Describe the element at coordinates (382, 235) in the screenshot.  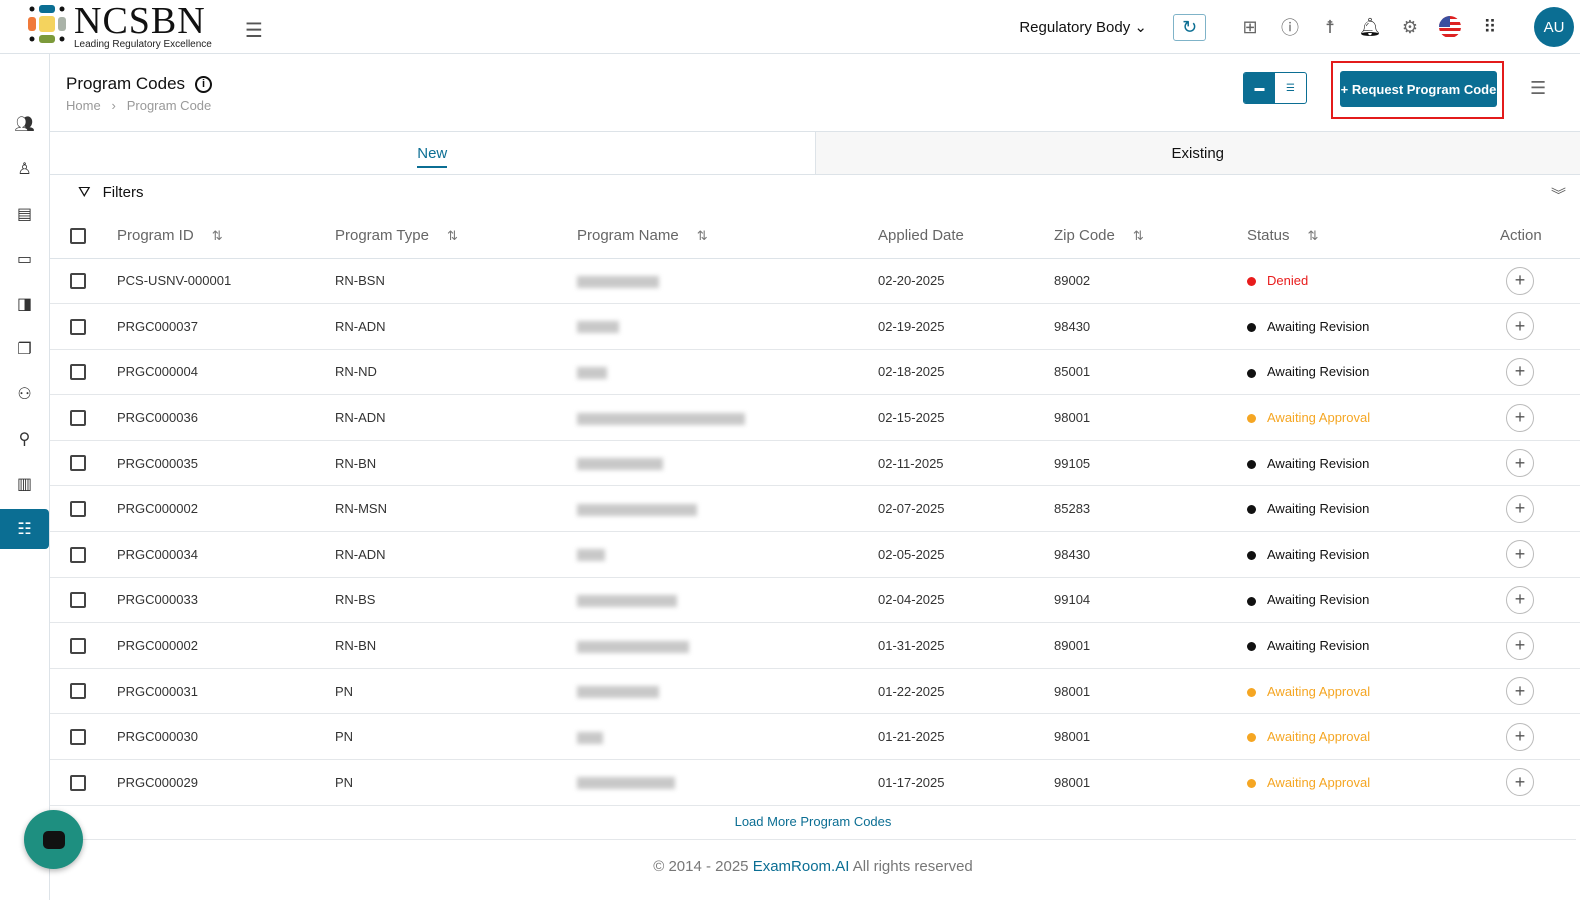
I see `col-program-type: Program Type` at that location.